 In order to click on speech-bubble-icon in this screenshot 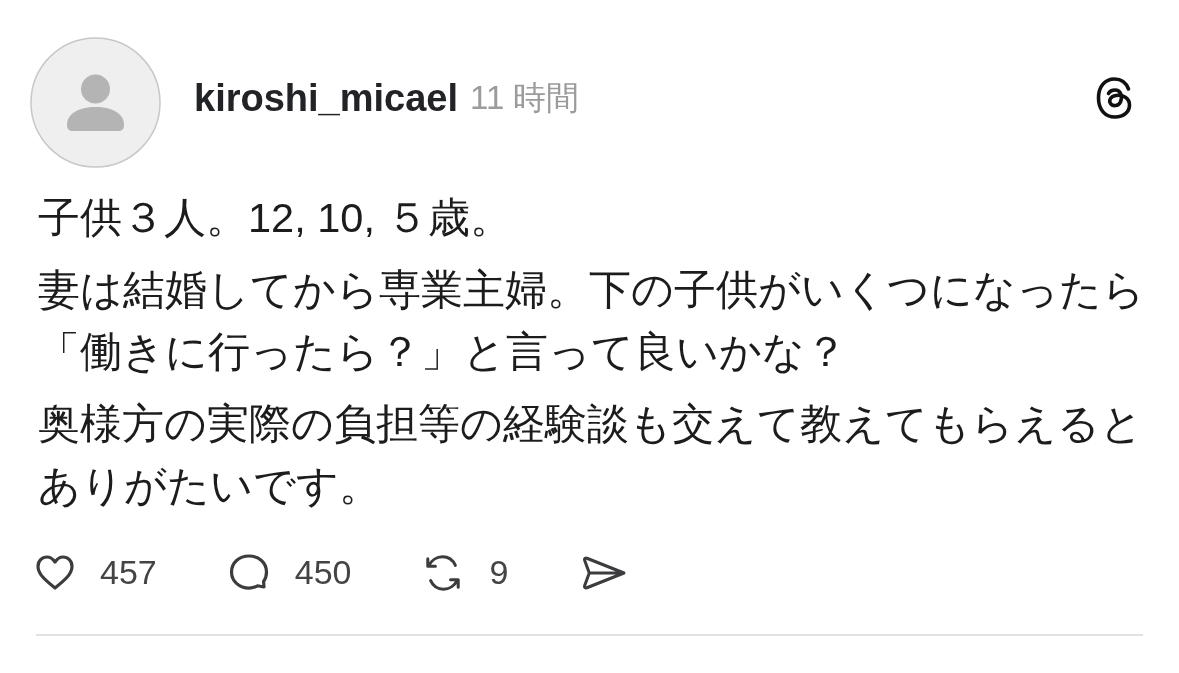, I will do `click(248, 572)`.